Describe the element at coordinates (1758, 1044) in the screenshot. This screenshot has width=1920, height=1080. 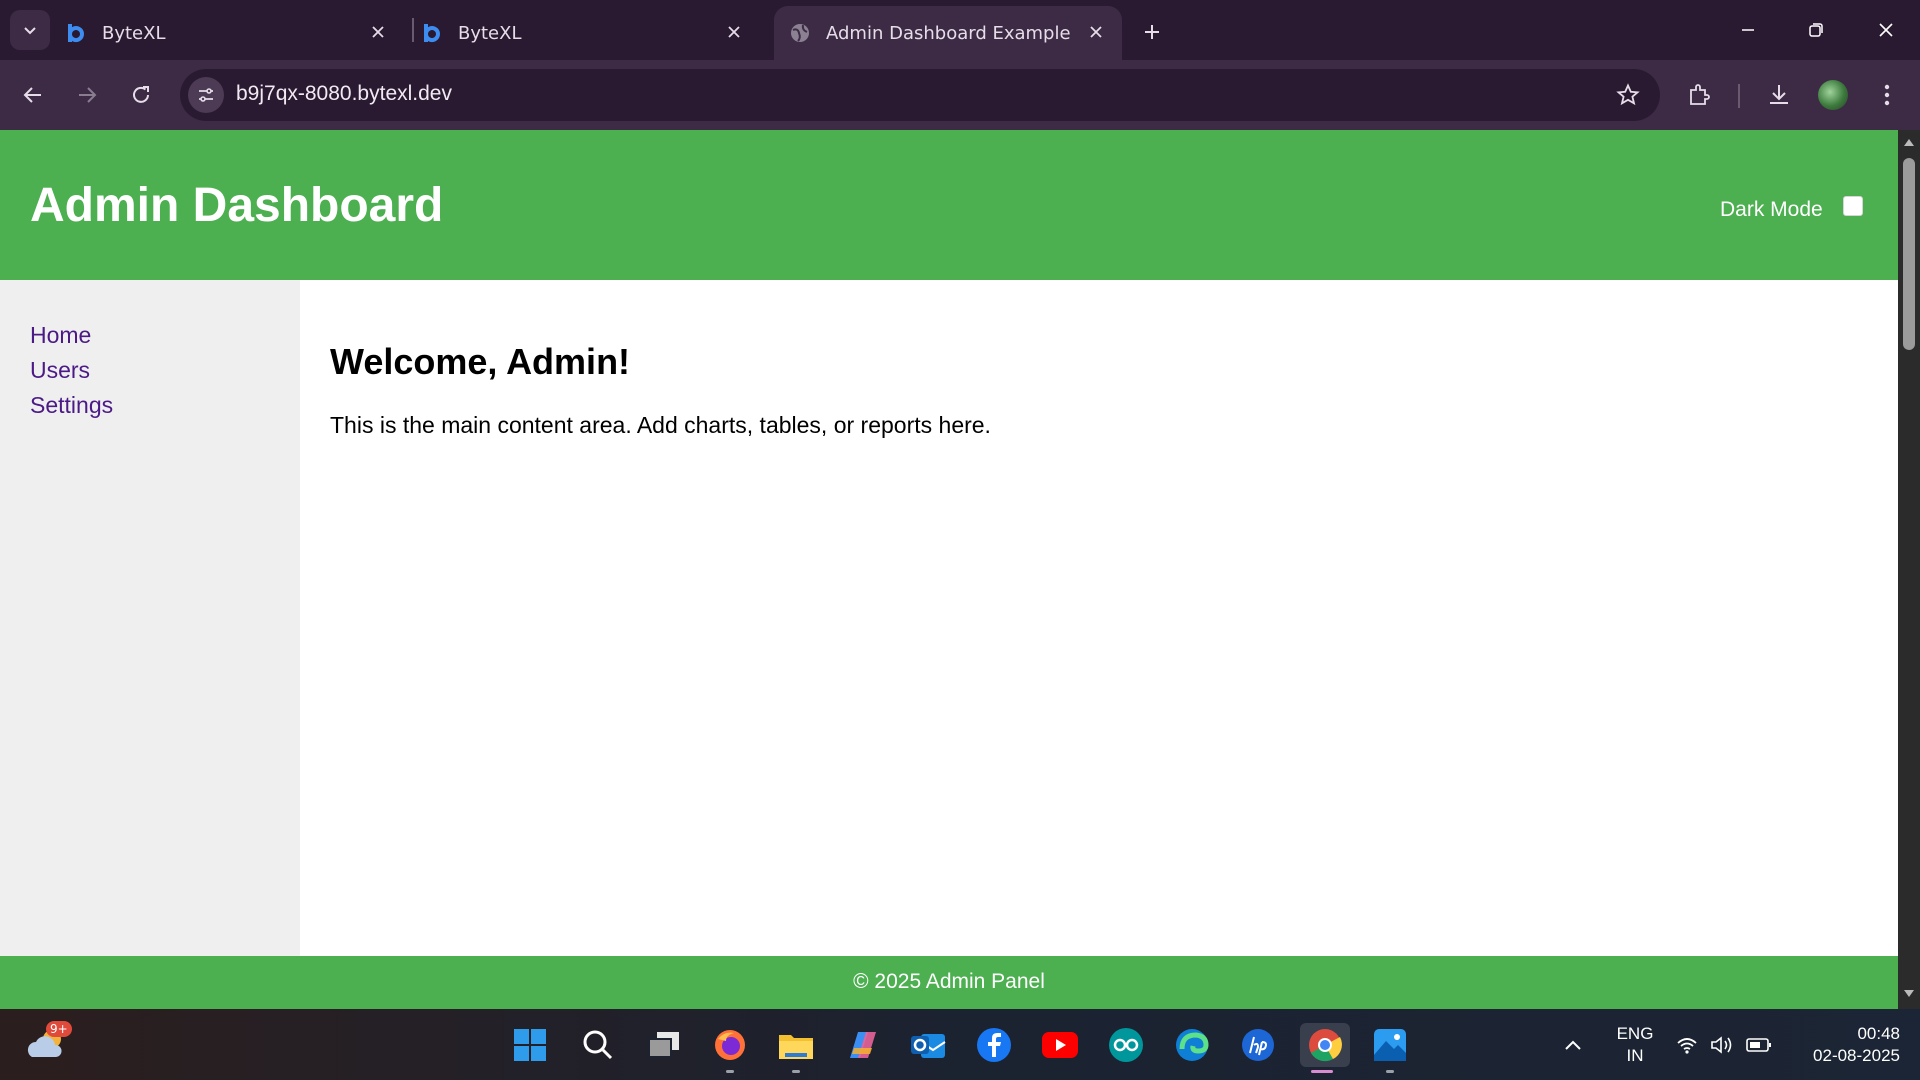
I see `battery-icon` at that location.